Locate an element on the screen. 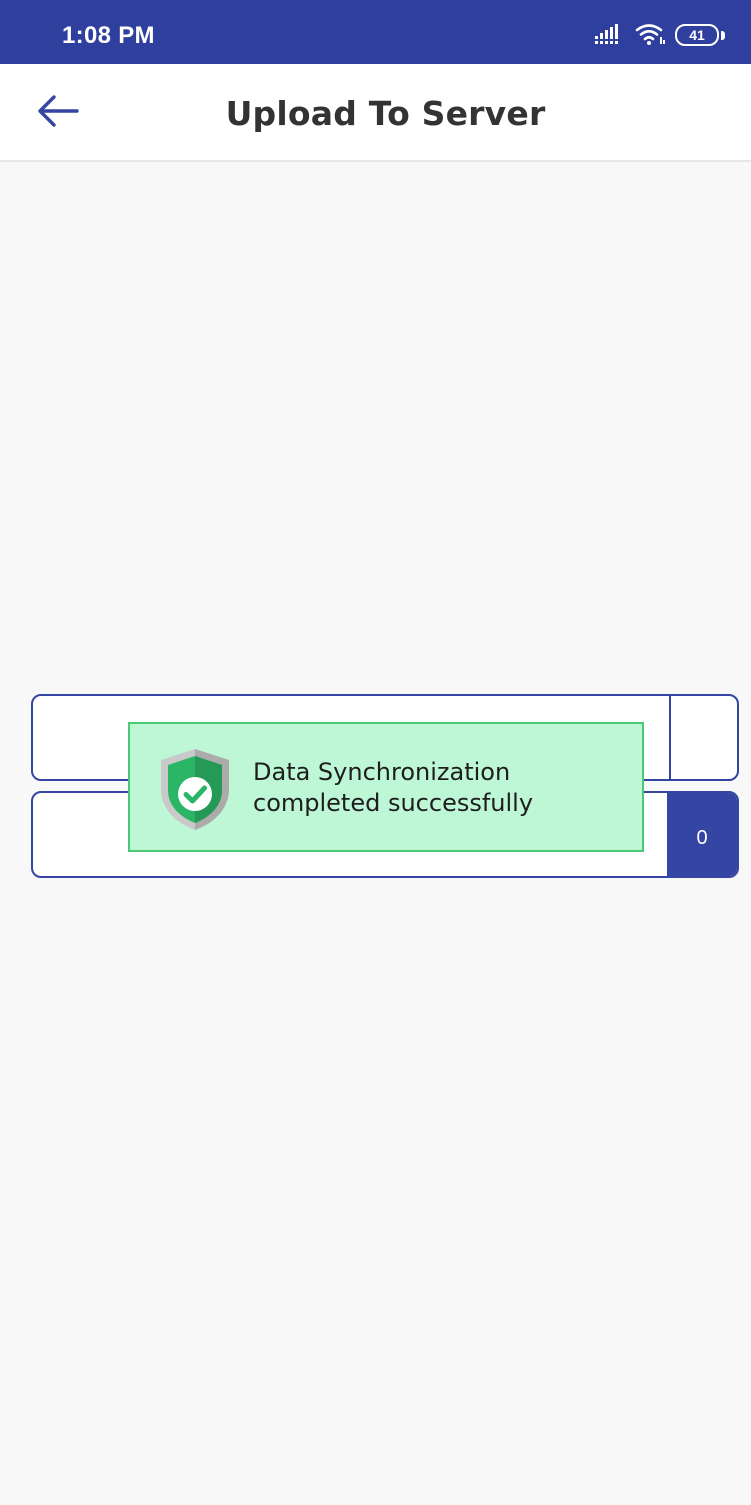 This screenshot has width=751, height=1505. app-bar: Upload To Server is located at coordinates (375, 113).